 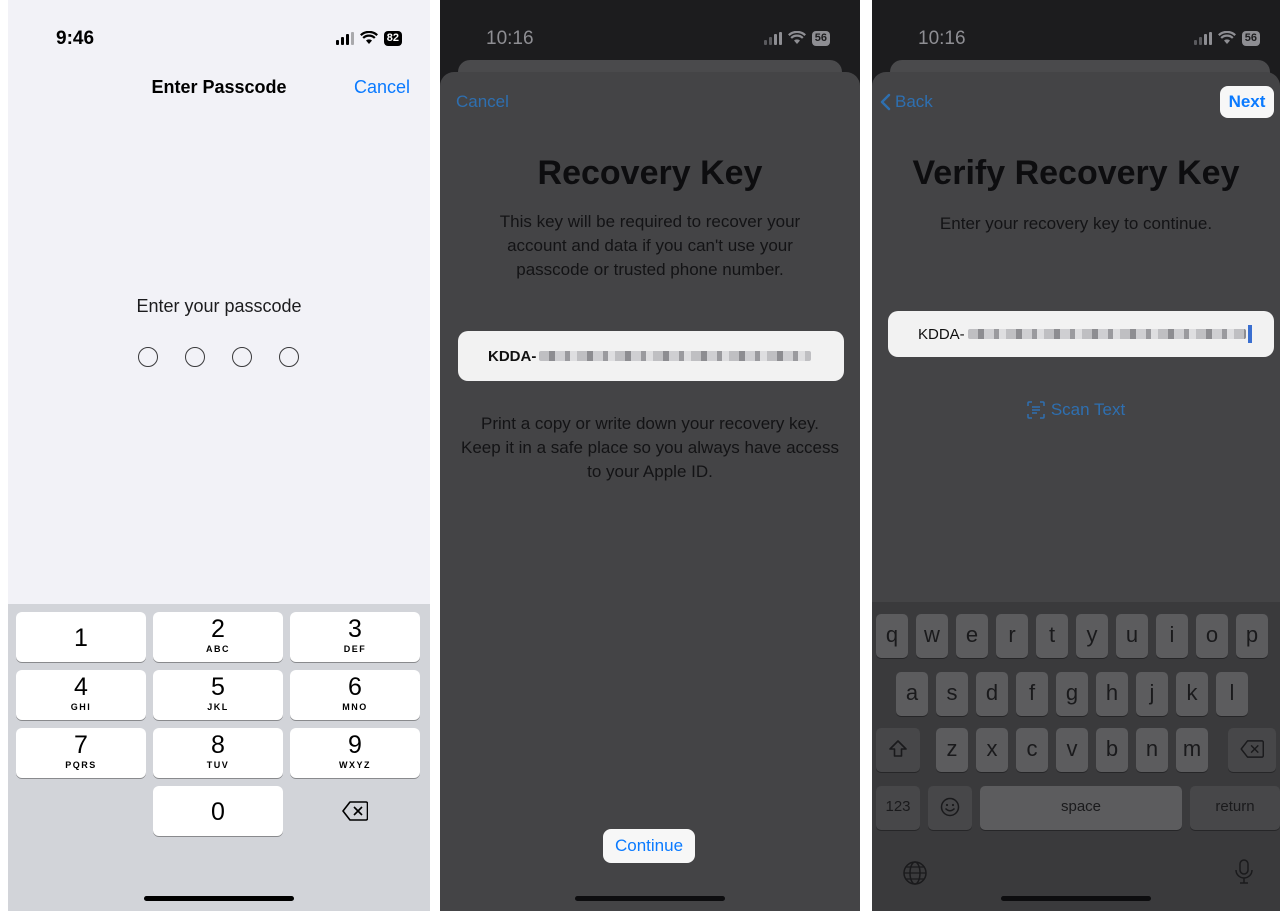 I want to click on key-k: k, so click(x=1192, y=694).